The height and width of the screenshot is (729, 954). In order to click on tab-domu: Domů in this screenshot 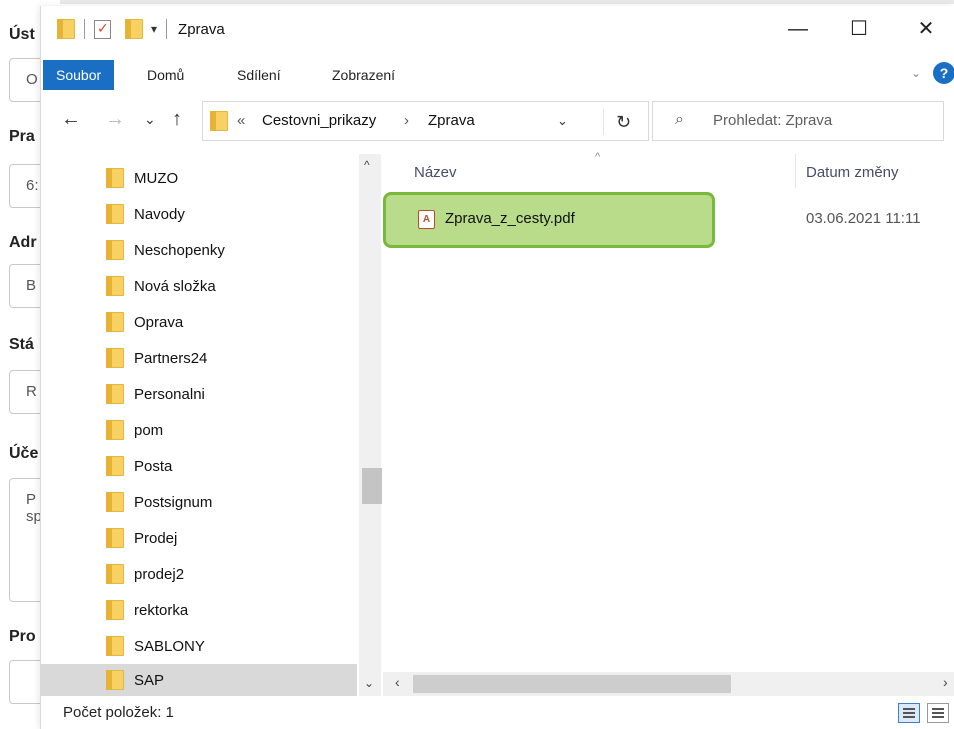, I will do `click(165, 75)`.